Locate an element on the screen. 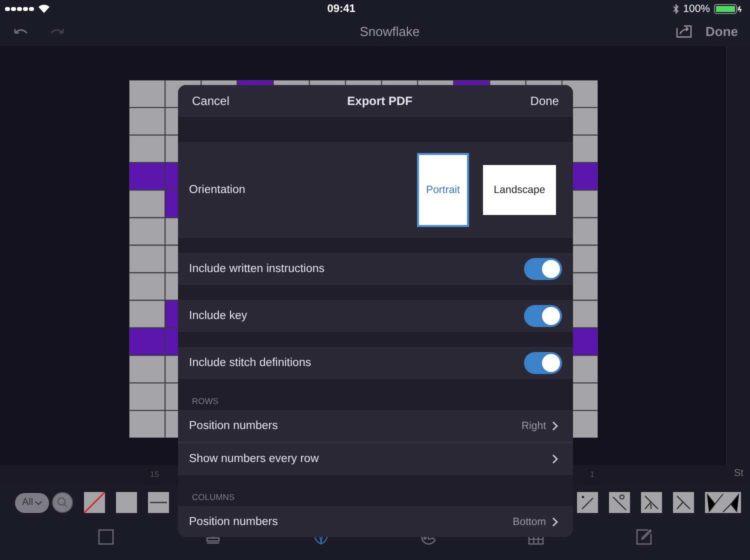 The height and width of the screenshot is (560, 750). knit-stitch-icon is located at coordinates (126, 503).